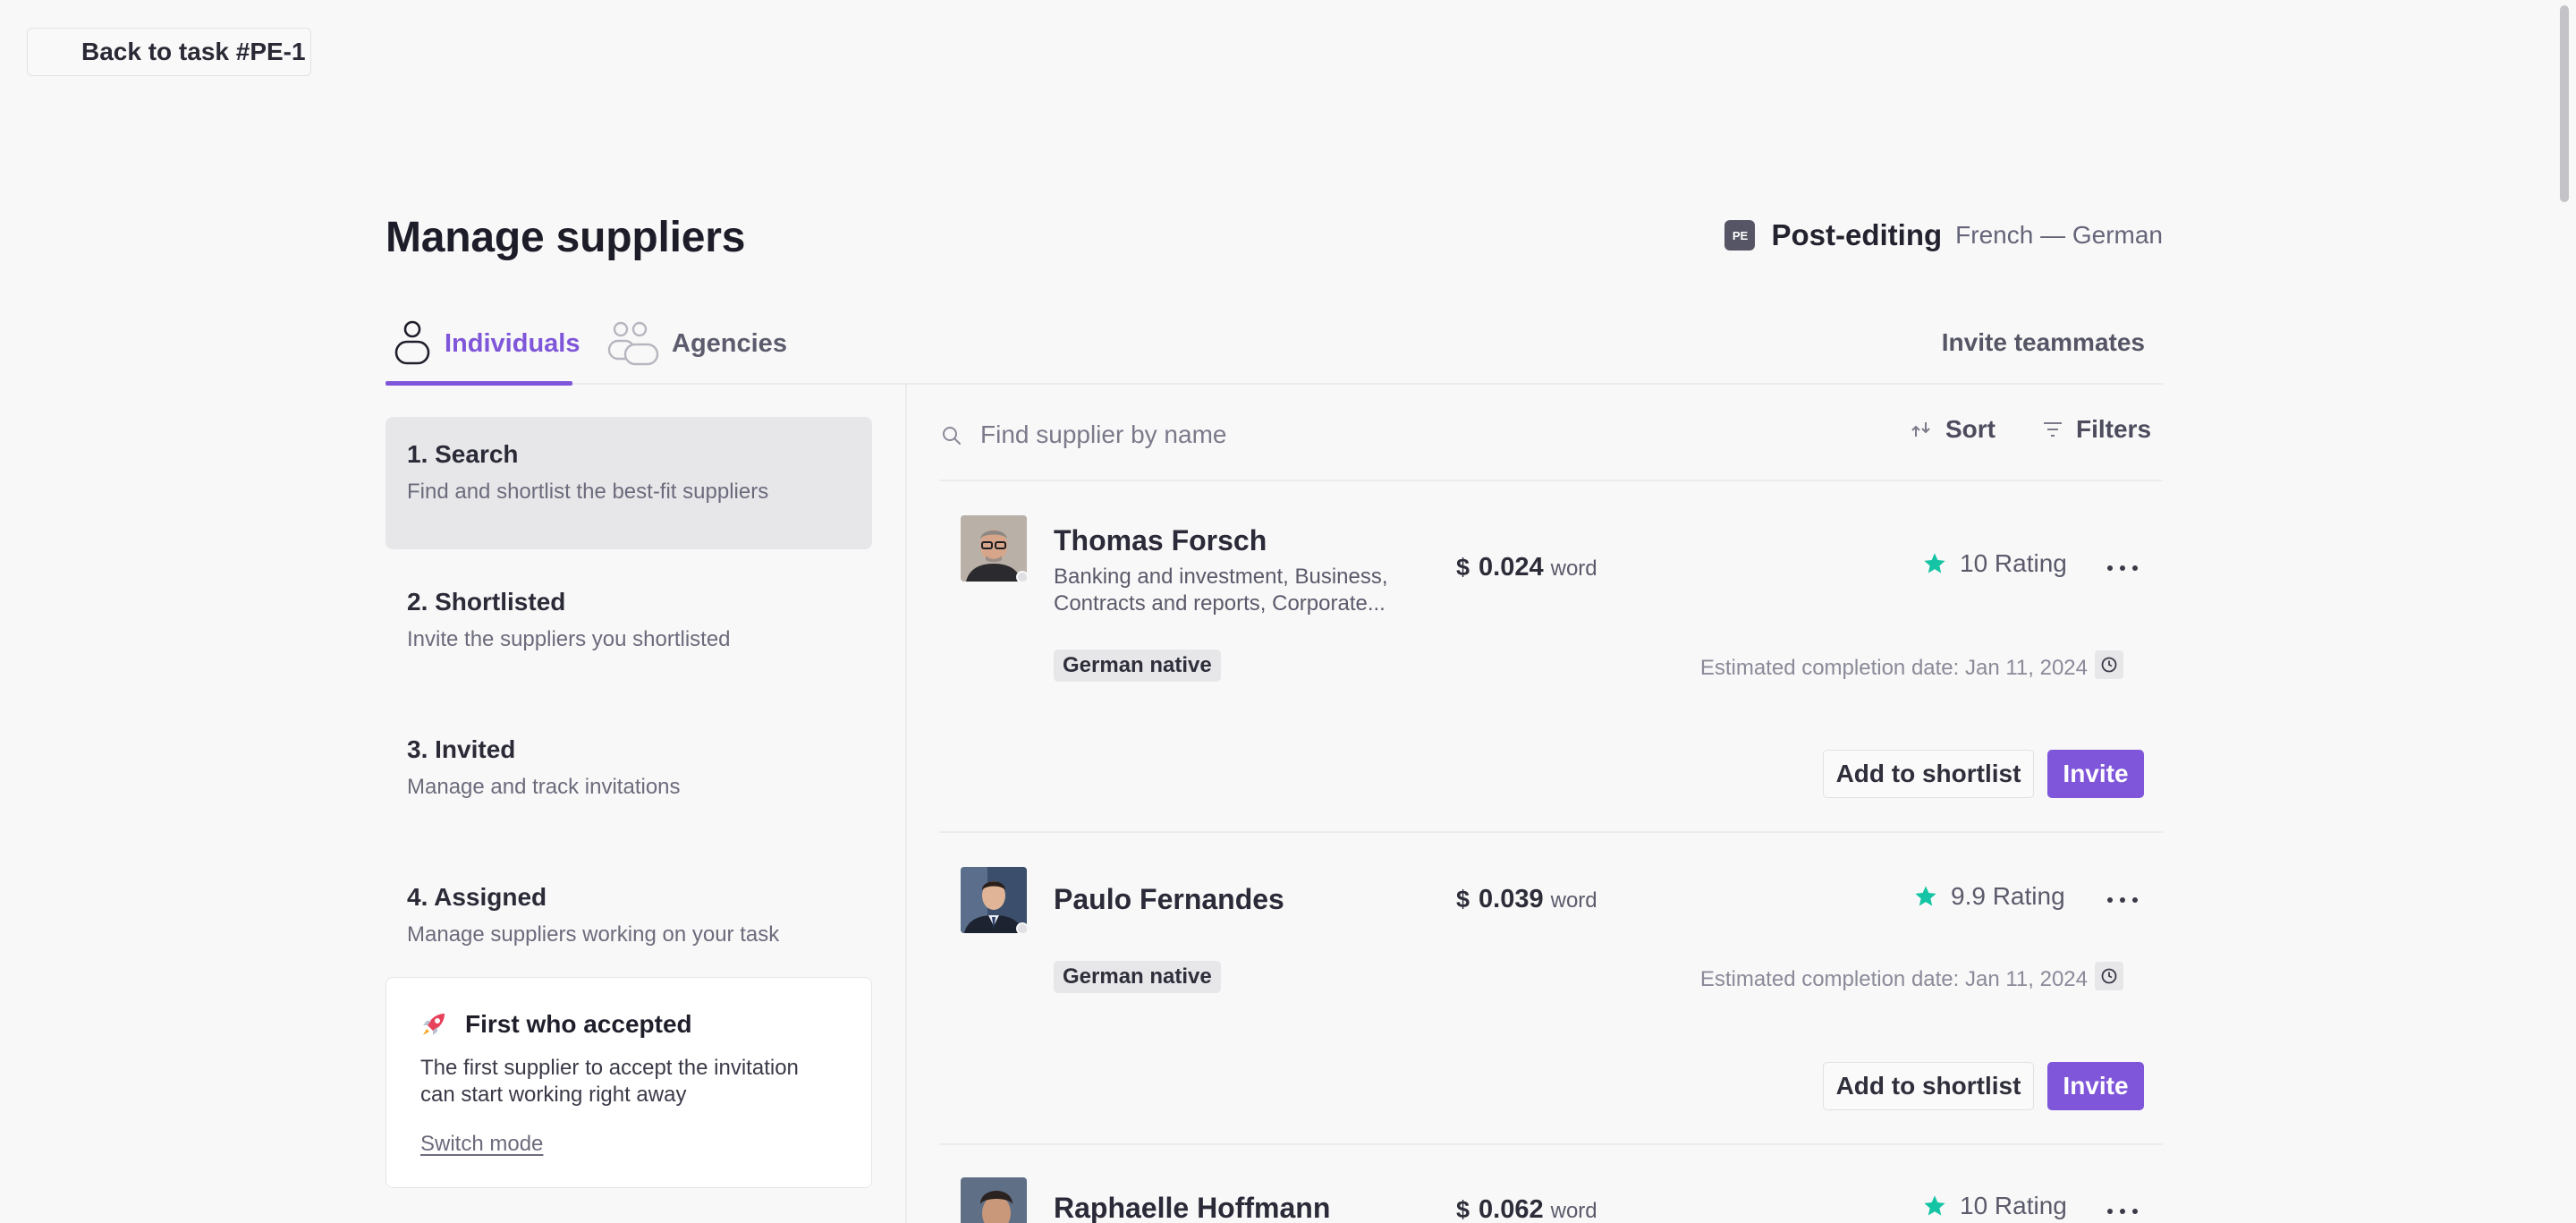  What do you see at coordinates (2043, 342) in the screenshot?
I see `invite-teammates-button: Invite teammates` at bounding box center [2043, 342].